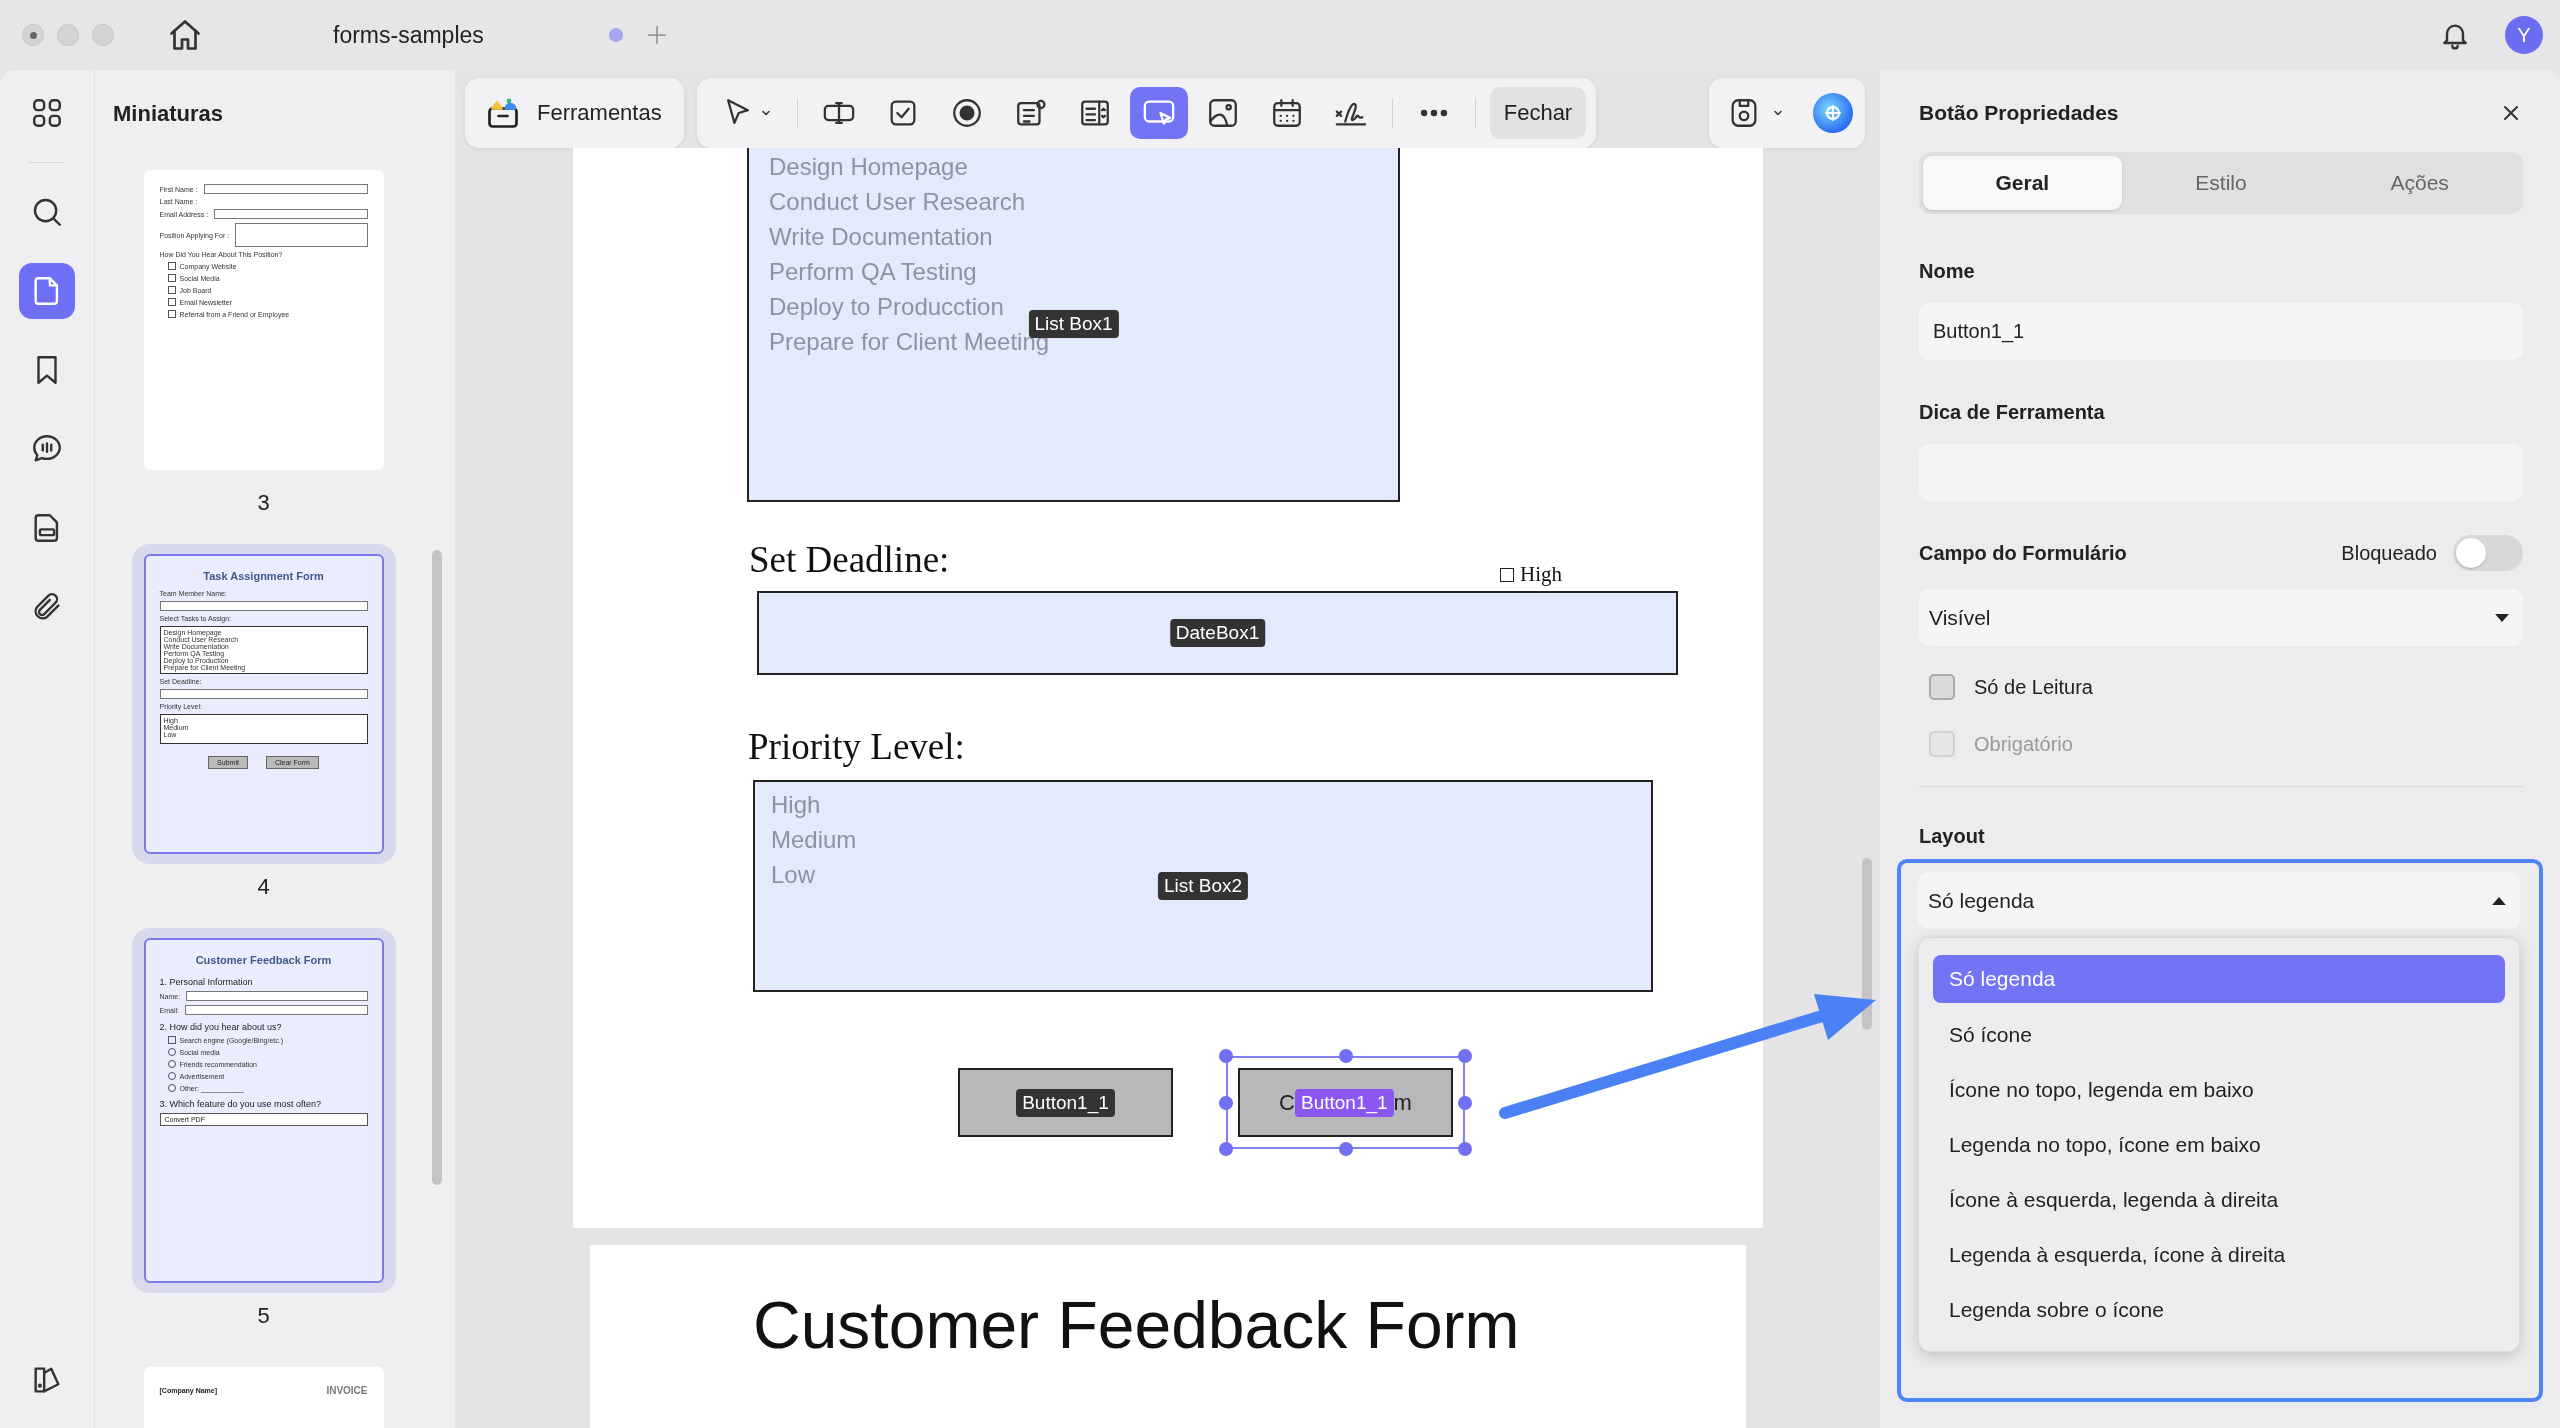 This screenshot has width=2560, height=1428. I want to click on thumbnail-title: INVOICE, so click(347, 1390).